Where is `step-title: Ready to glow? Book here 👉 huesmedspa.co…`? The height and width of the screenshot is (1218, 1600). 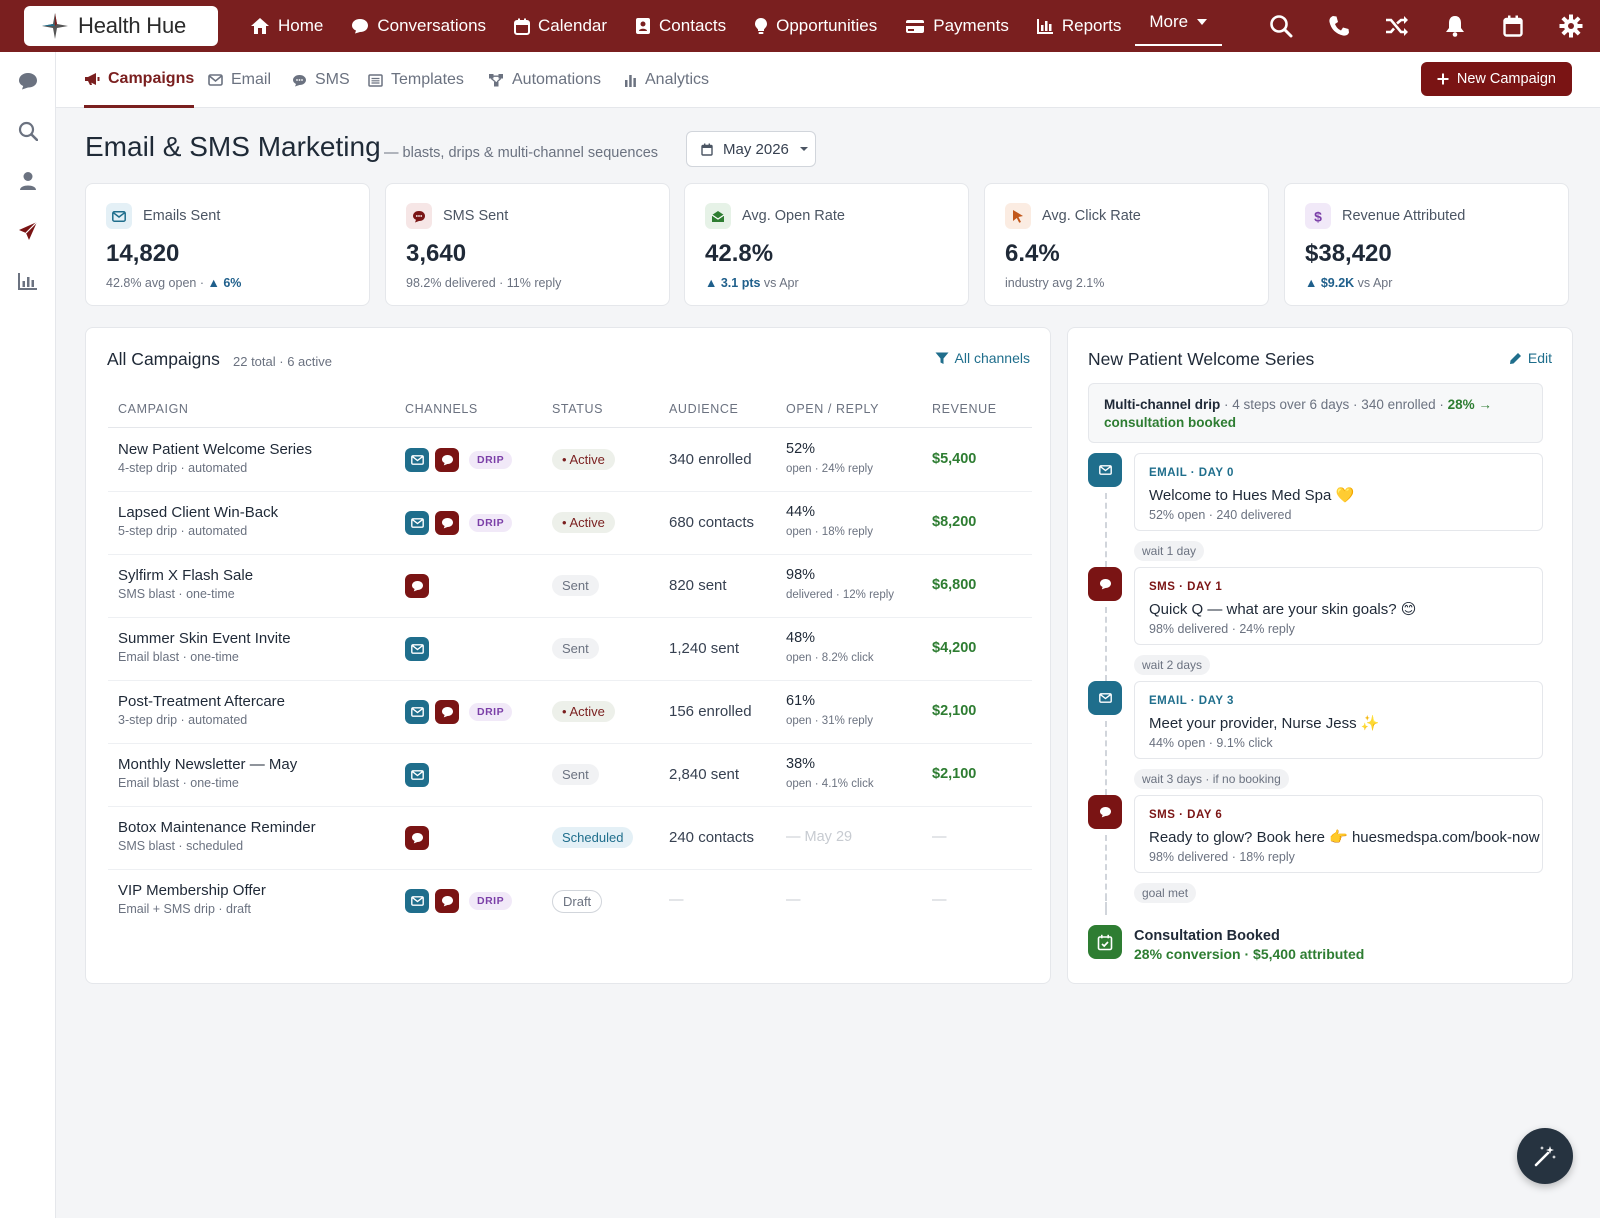 step-title: Ready to glow? Book here 👉 huesmedspa.co… is located at coordinates (1344, 837).